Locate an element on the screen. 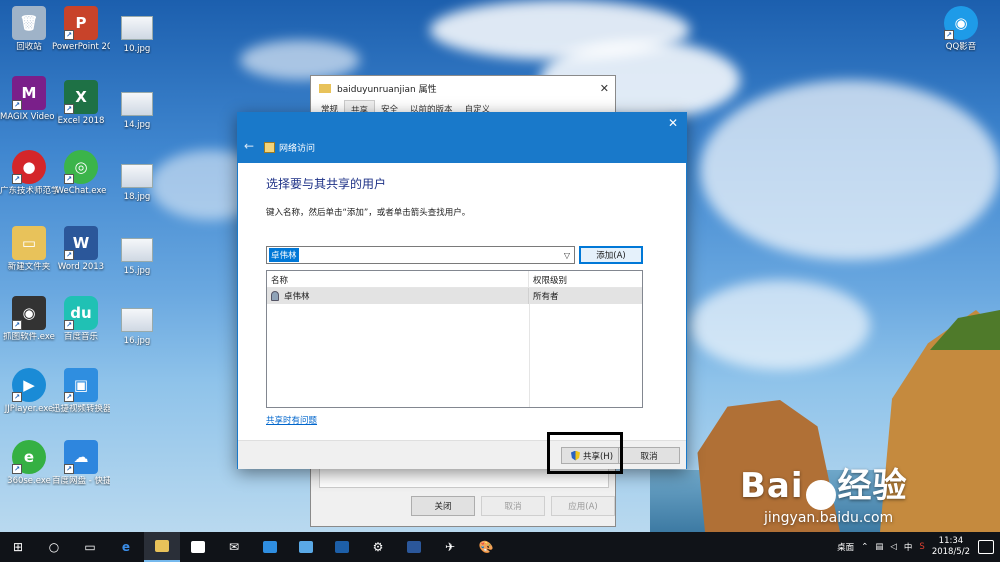 This screenshot has width=1000, height=562. back-arrow-icon: ← is located at coordinates (249, 146).